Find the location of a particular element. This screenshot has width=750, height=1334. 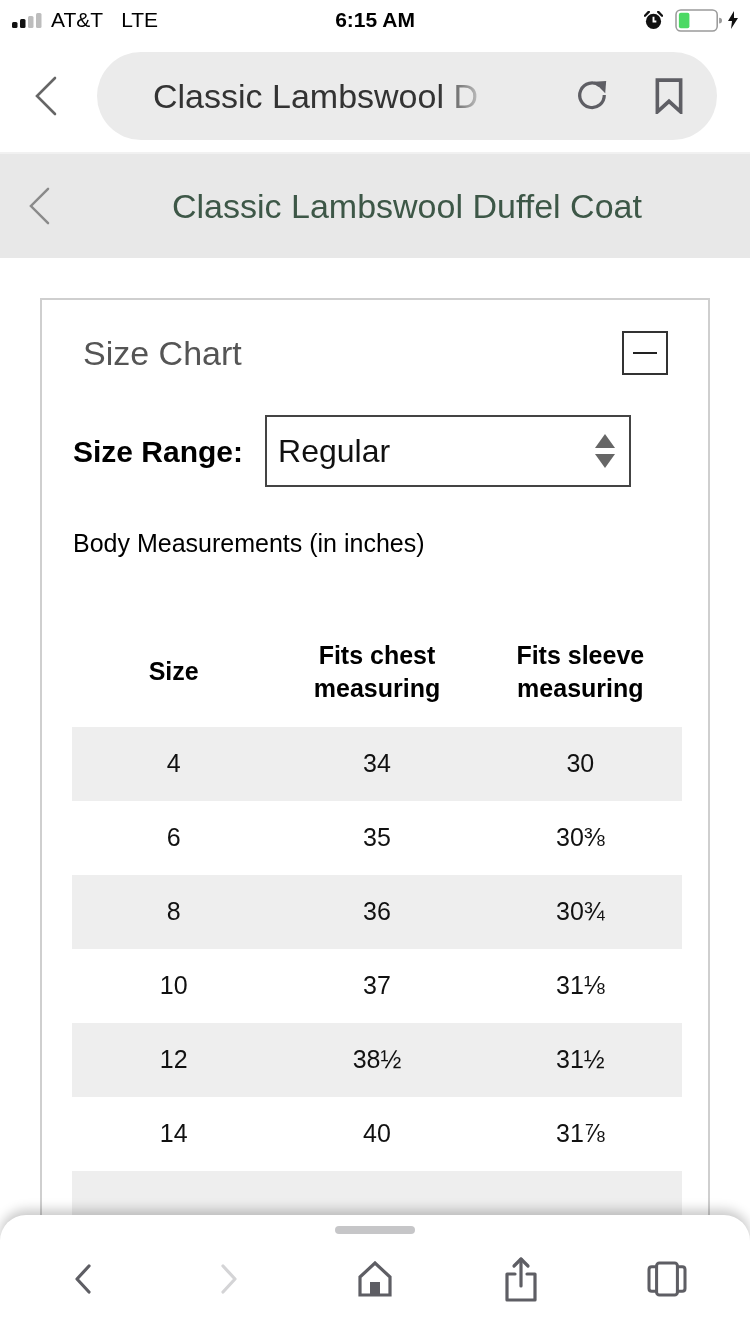

address-bar: Classic Lambswool D is located at coordinates (407, 96).